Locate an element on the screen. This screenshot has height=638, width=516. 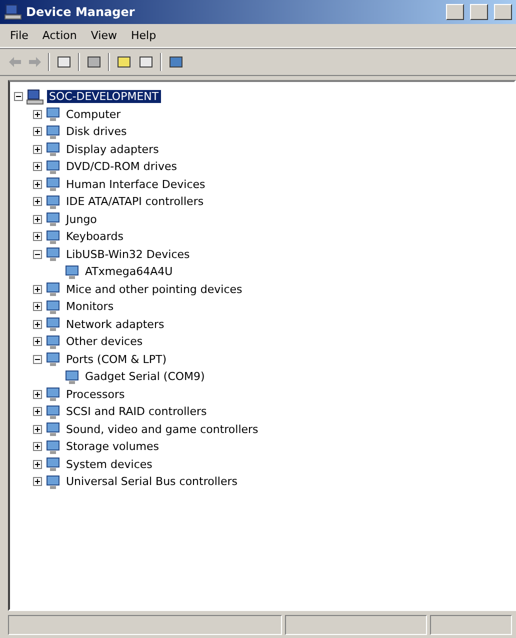
tree-item: Gadget Serial (COM9) is located at coordinates (145, 377).